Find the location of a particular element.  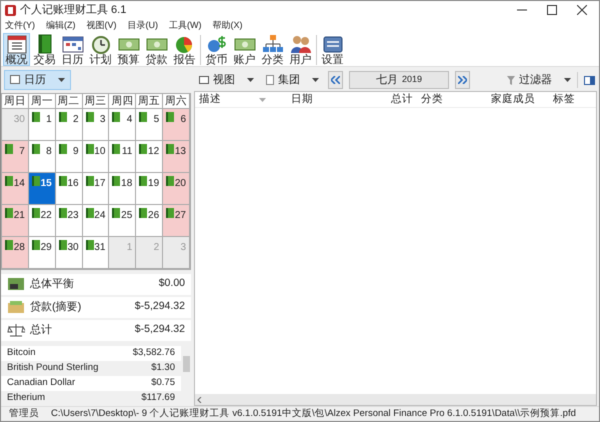

calendar-day: 9 is located at coordinates (69, 156).